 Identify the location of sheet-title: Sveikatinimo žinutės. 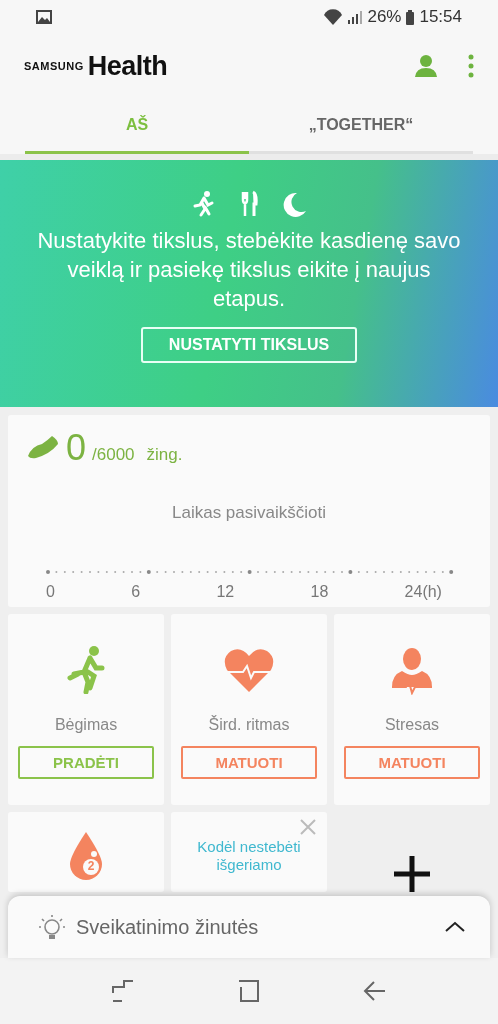
(168, 927).